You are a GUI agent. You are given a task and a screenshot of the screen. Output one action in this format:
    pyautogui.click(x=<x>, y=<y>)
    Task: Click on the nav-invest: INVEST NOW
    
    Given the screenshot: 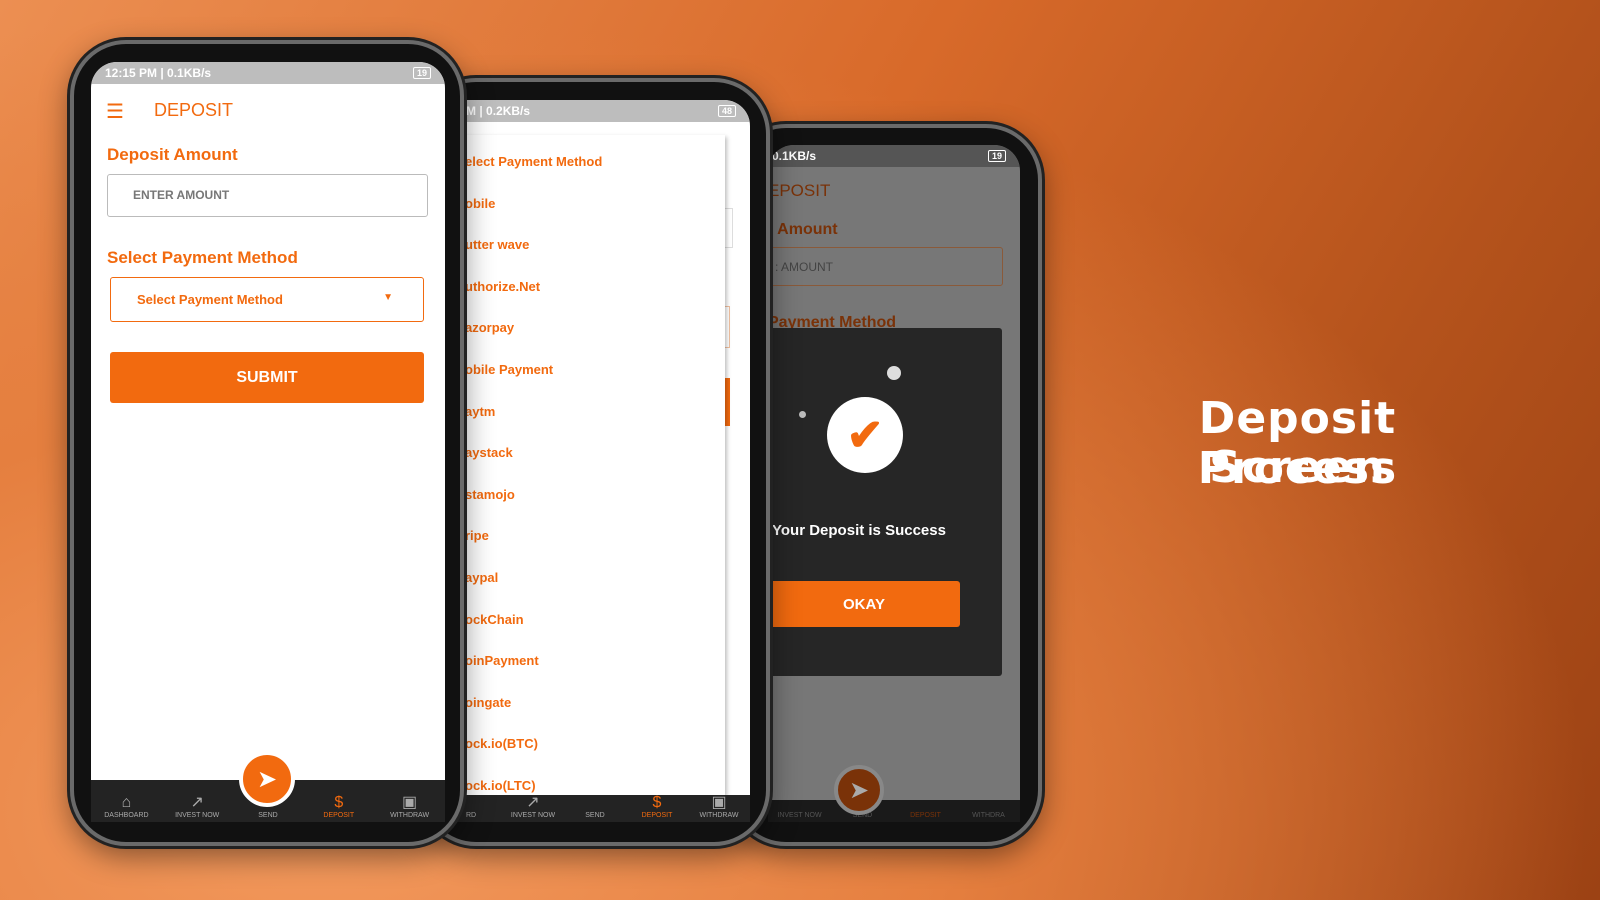 What is the action you would take?
    pyautogui.click(x=800, y=815)
    